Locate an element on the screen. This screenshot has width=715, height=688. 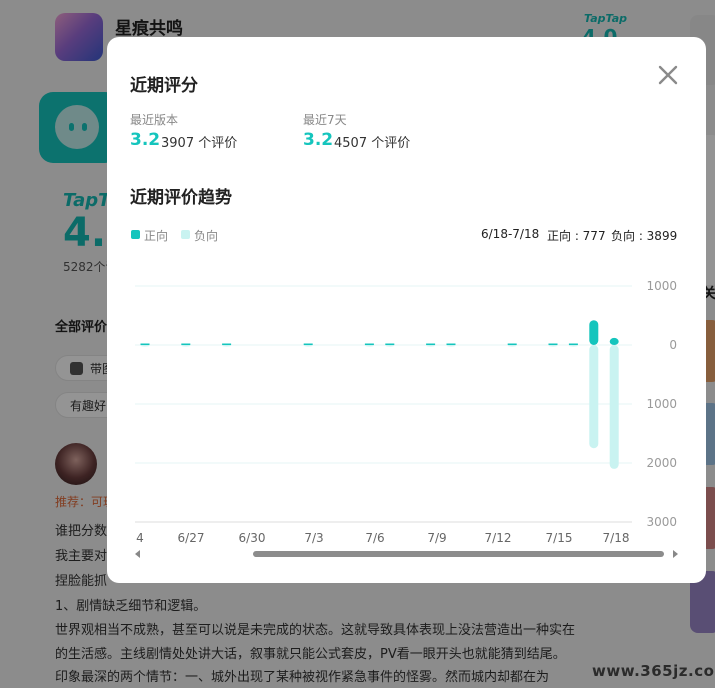
scroll-right-icon is located at coordinates (675, 554).